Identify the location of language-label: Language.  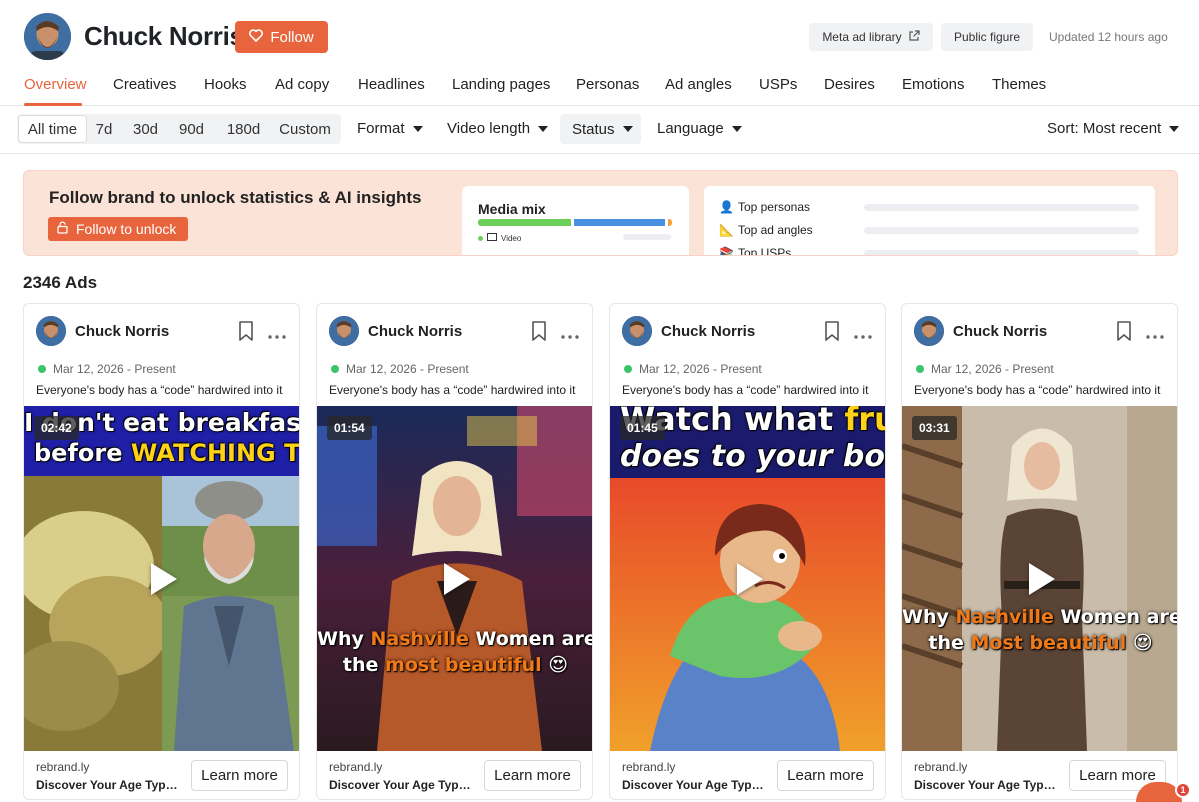
(690, 128).